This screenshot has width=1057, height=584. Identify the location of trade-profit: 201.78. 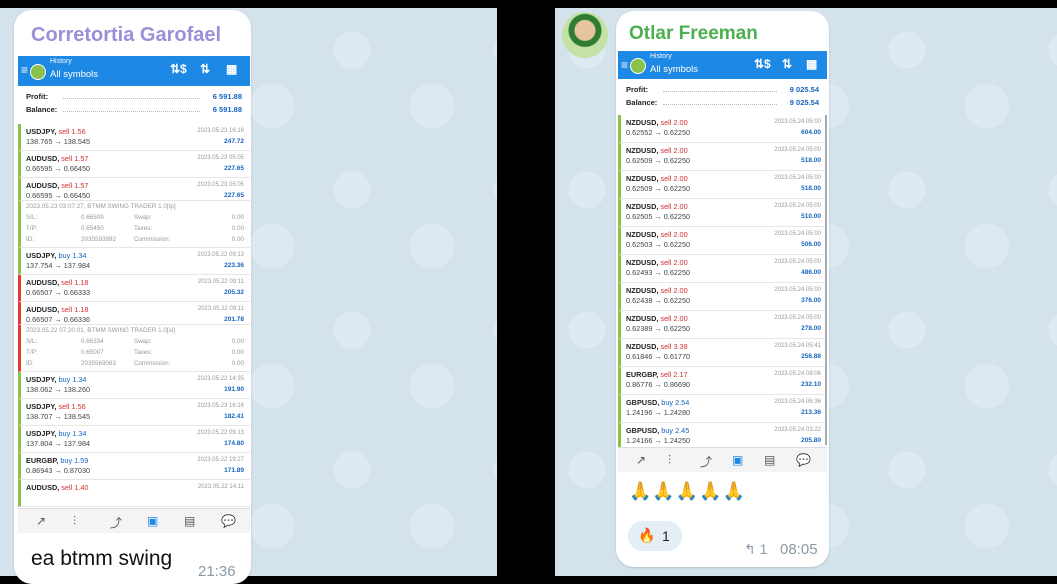
(234, 319).